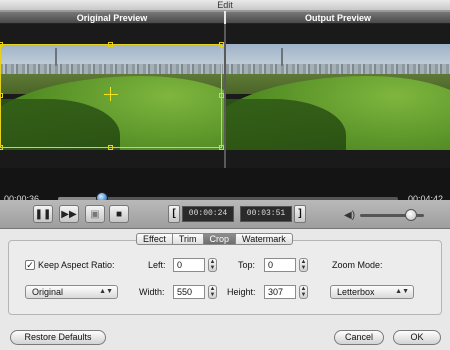  What do you see at coordinates (1, 147) in the screenshot?
I see `crop-handle-bottom-left` at bounding box center [1, 147].